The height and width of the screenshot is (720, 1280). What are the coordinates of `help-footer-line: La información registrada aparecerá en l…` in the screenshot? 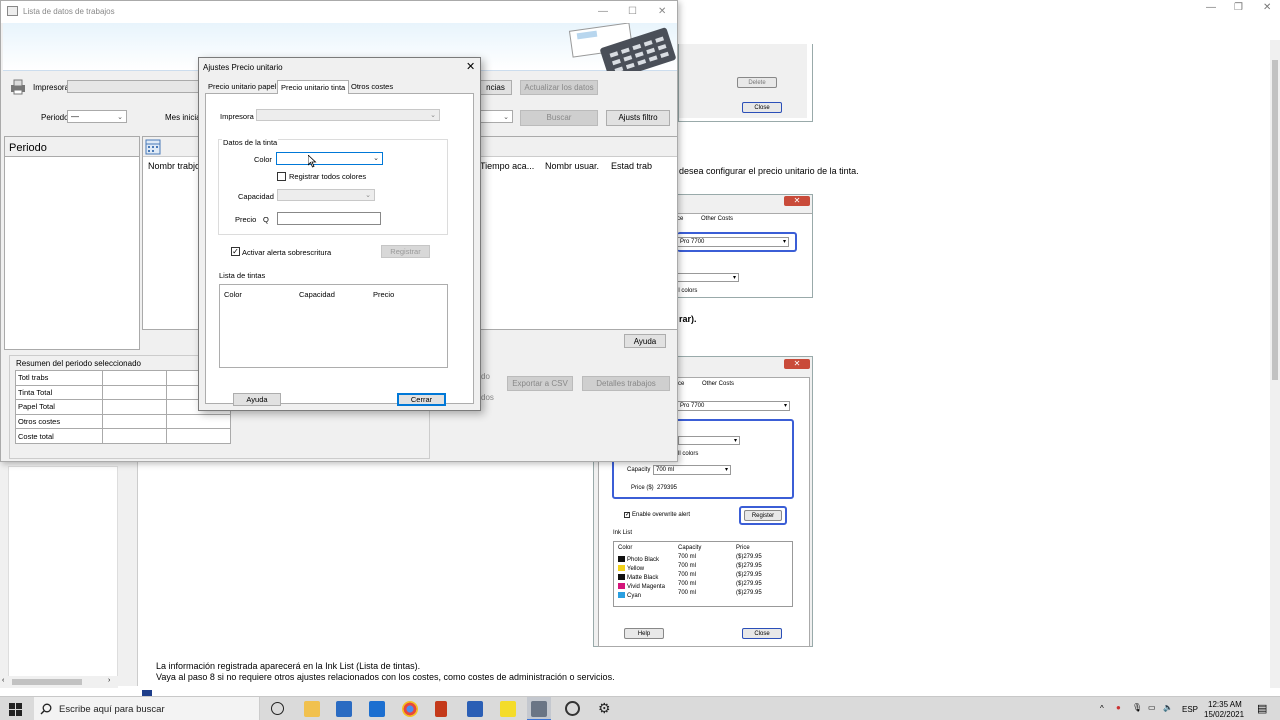 It's located at (288, 666).